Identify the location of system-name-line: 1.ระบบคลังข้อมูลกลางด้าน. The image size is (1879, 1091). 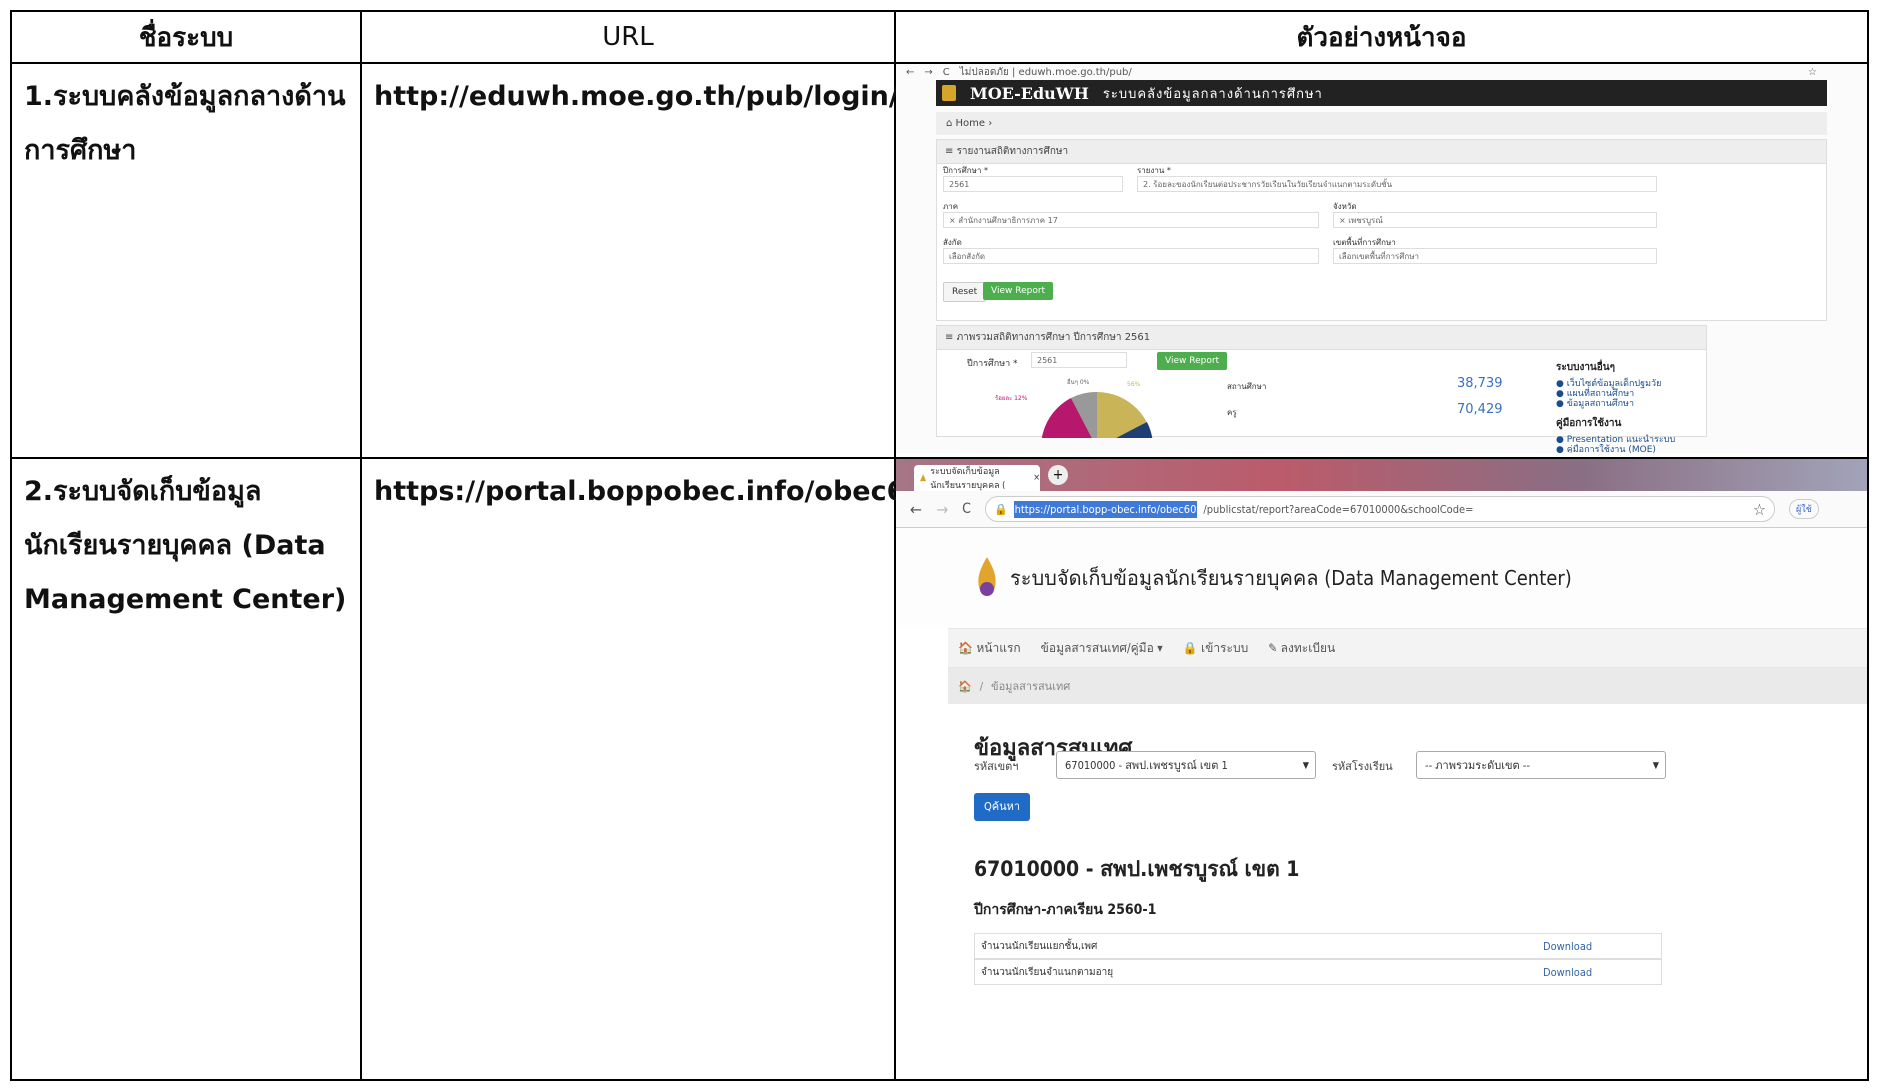
(185, 96).